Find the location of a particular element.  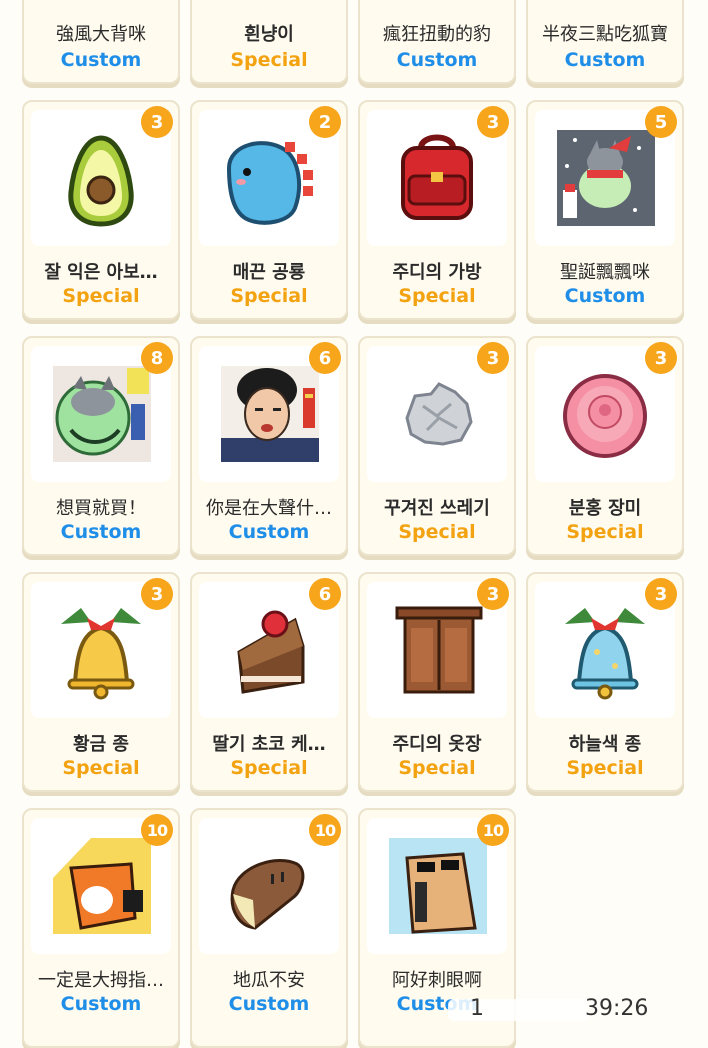

sticker-name: 꾸겨진 쓰레기 is located at coordinates (437, 508).